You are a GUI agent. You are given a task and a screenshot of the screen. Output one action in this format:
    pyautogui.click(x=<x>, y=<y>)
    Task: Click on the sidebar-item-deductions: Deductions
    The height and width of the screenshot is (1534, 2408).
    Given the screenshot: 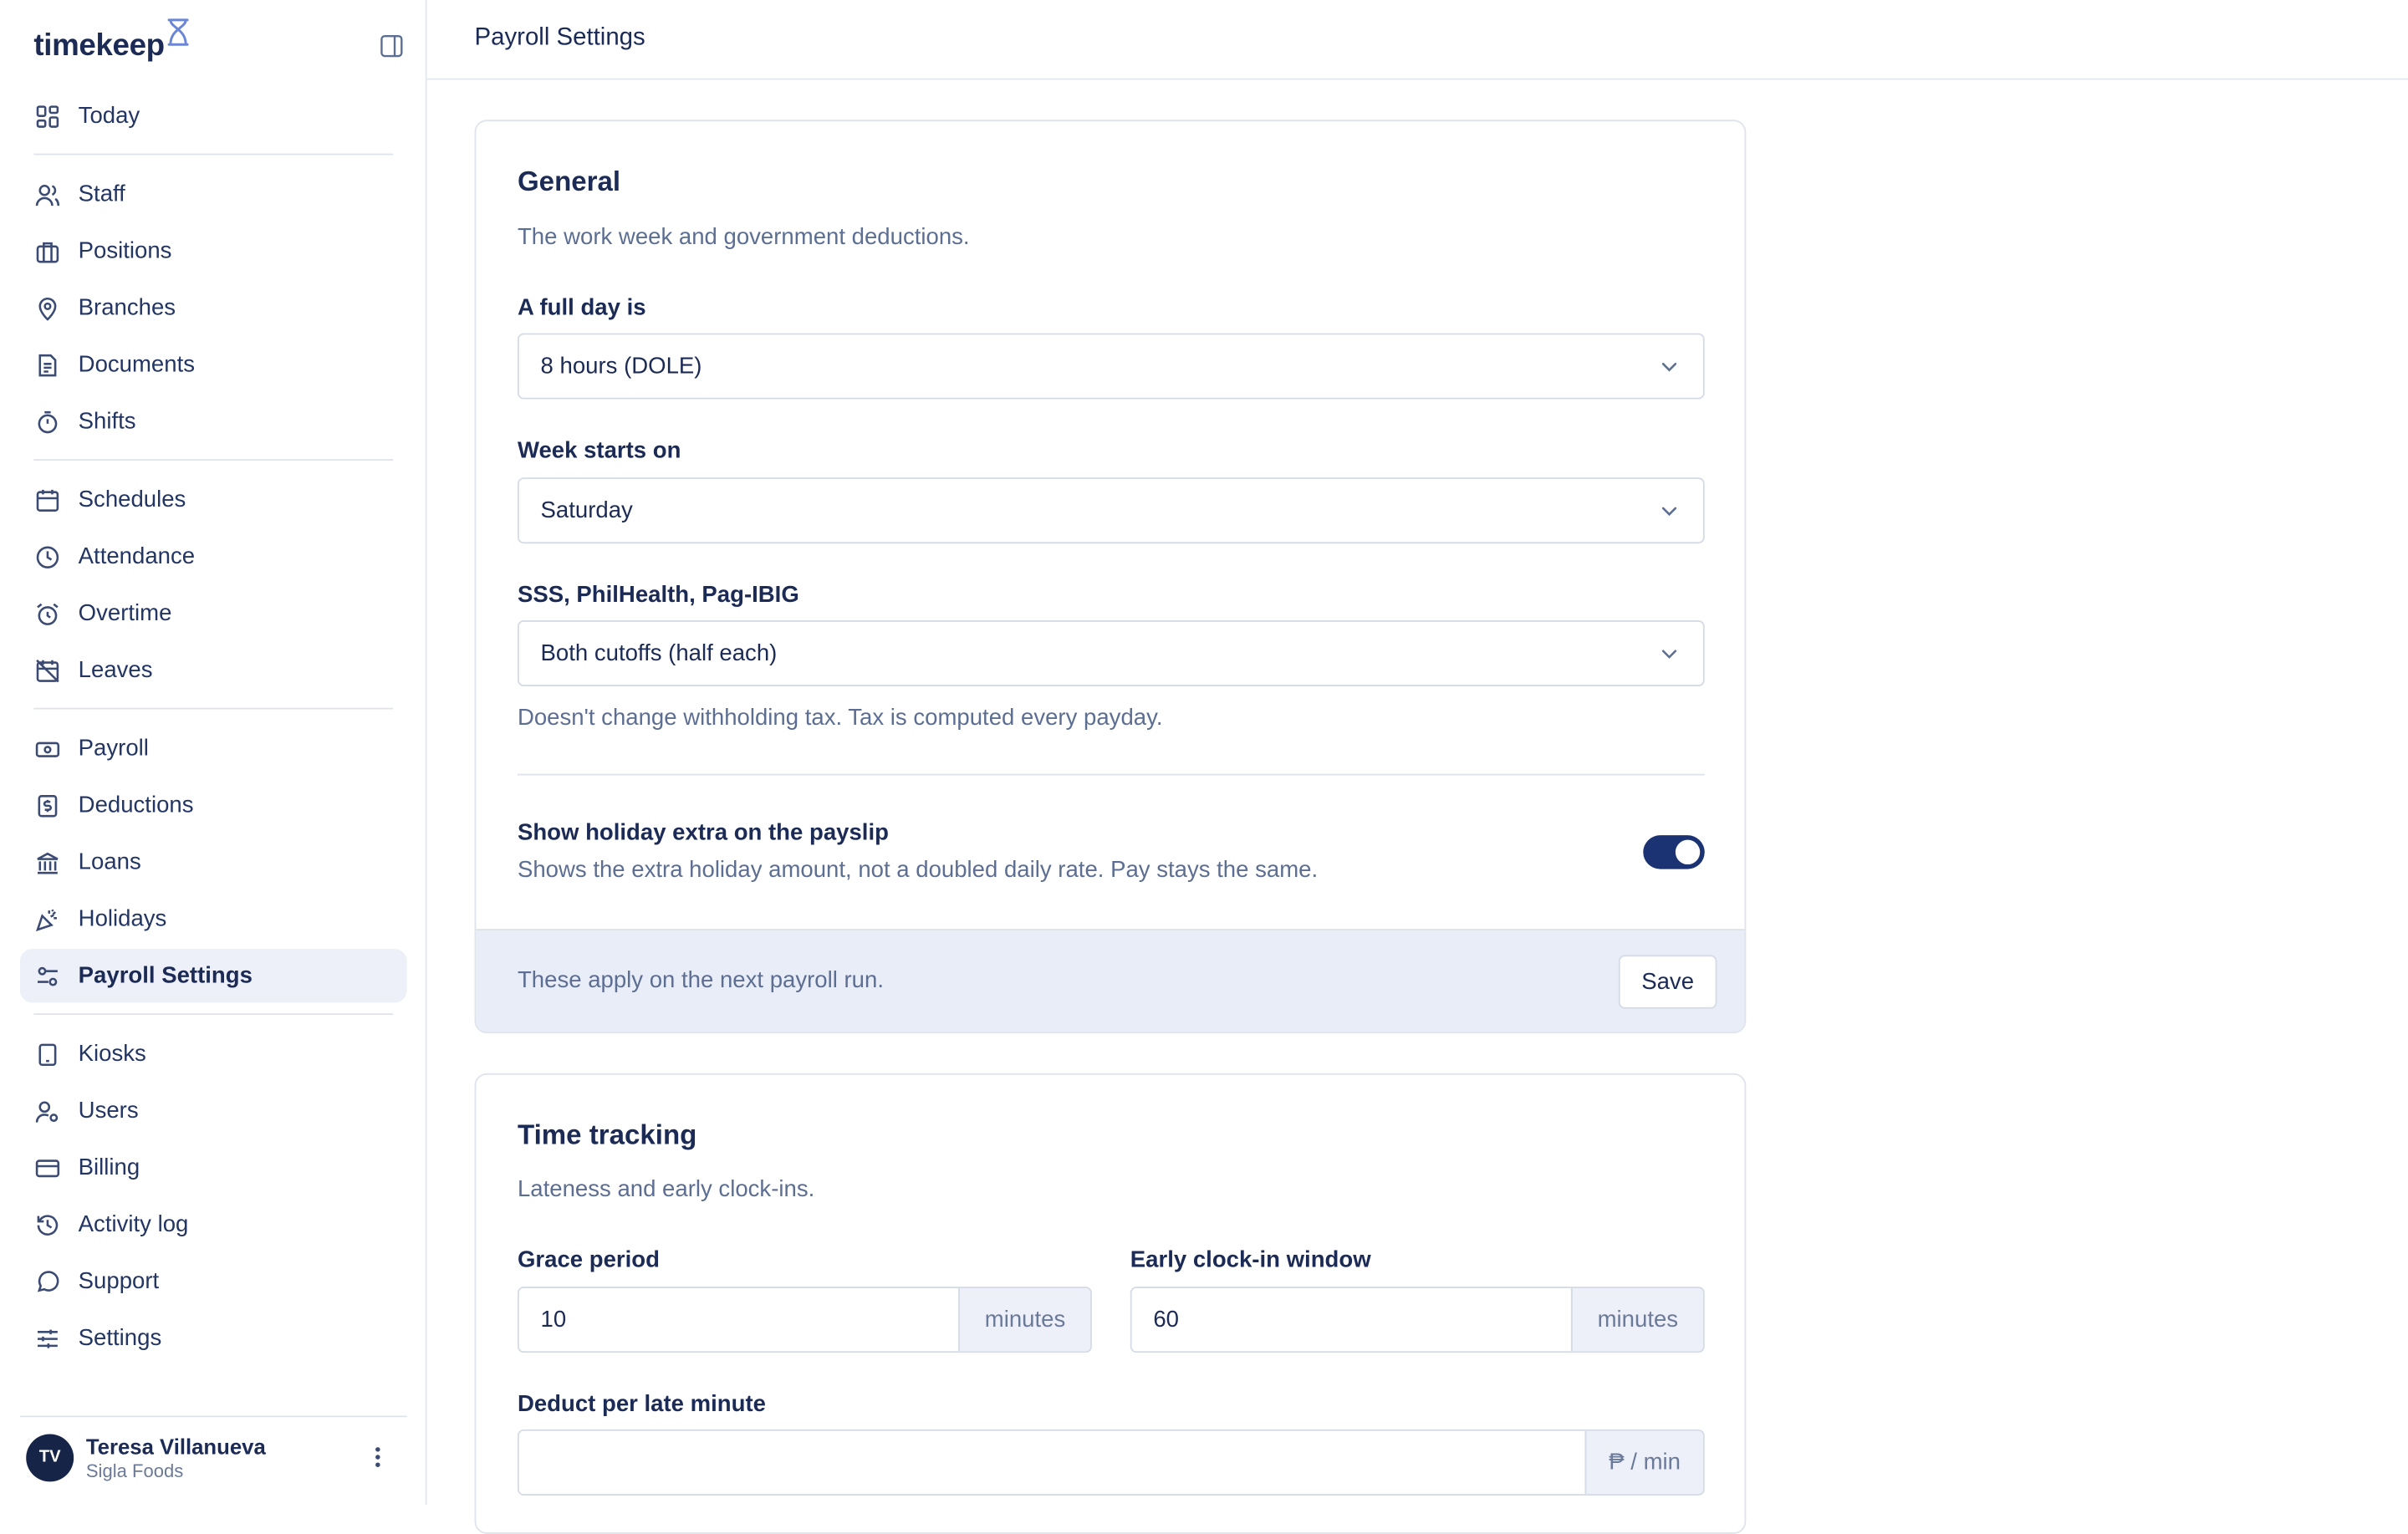 What is the action you would take?
    pyautogui.click(x=213, y=805)
    